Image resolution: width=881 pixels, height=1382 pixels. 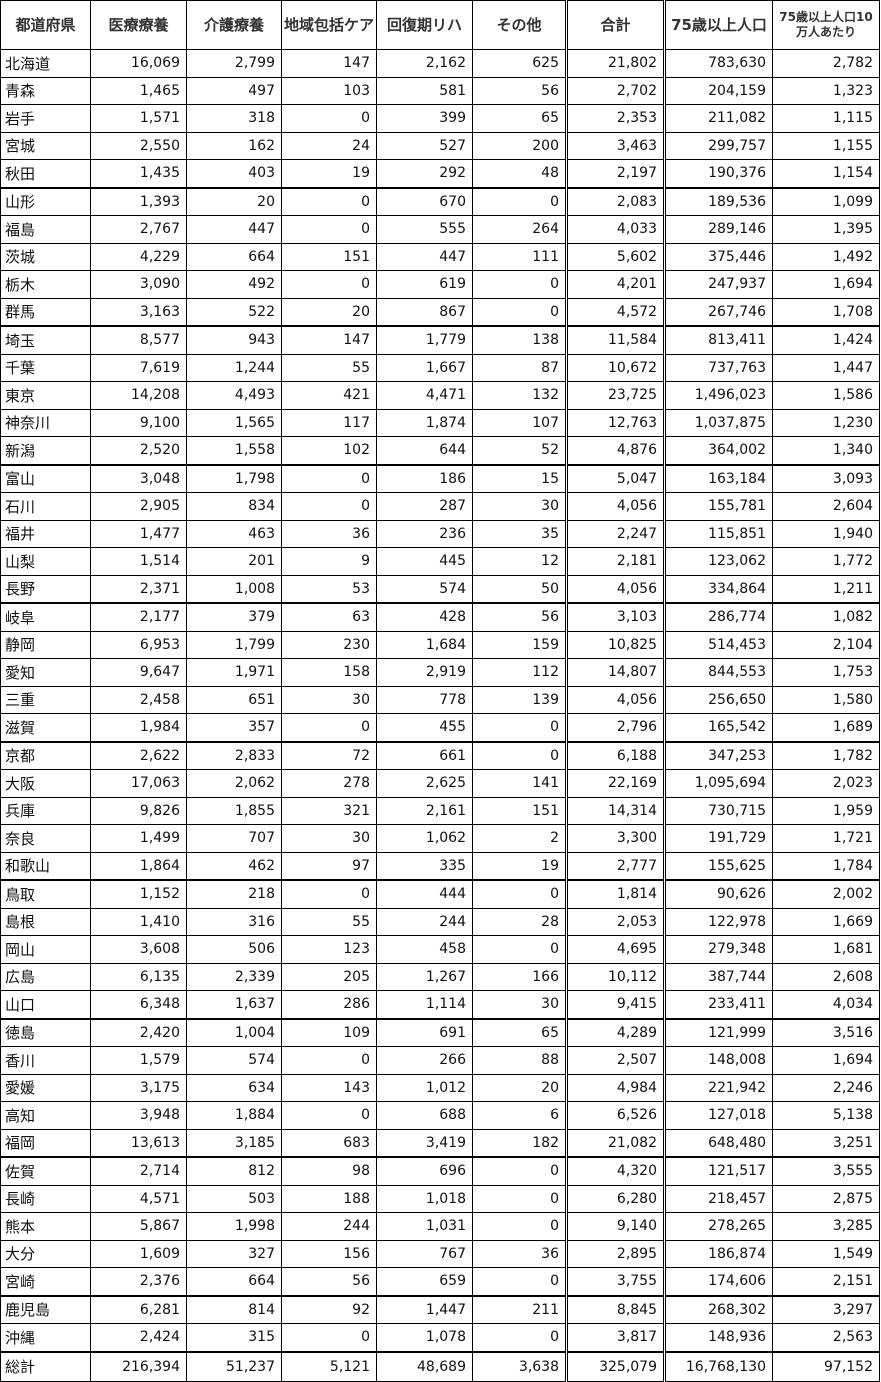 I want to click on cell-nursing-care: 497, so click(x=234, y=90).